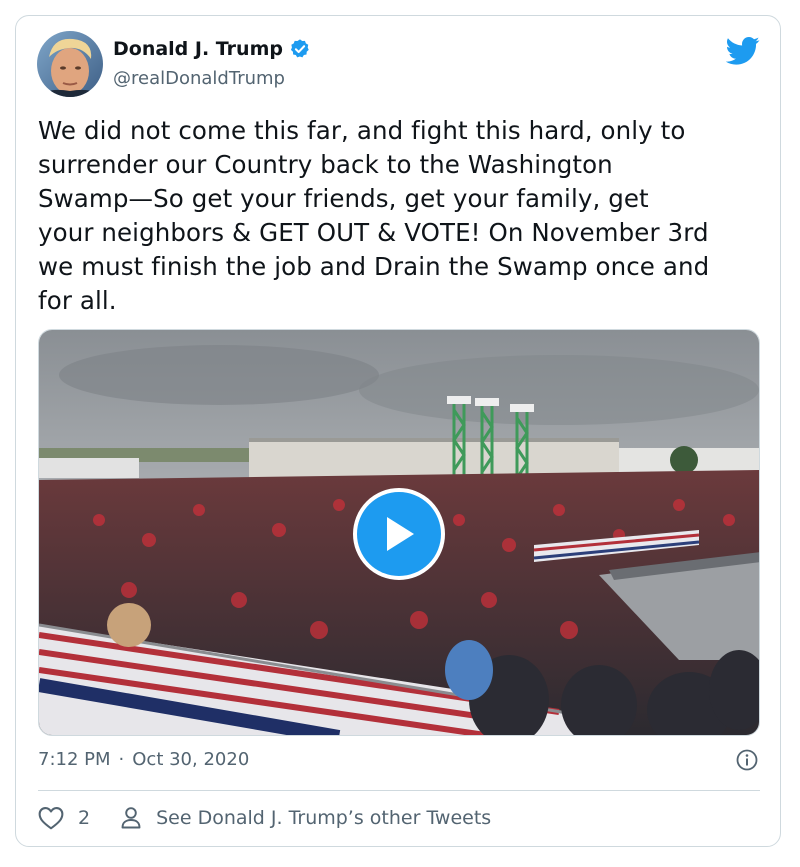 Image resolution: width=800 pixels, height=867 pixels. What do you see at coordinates (199, 78) in the screenshot?
I see `author-handle: @realDonaldTrump` at bounding box center [199, 78].